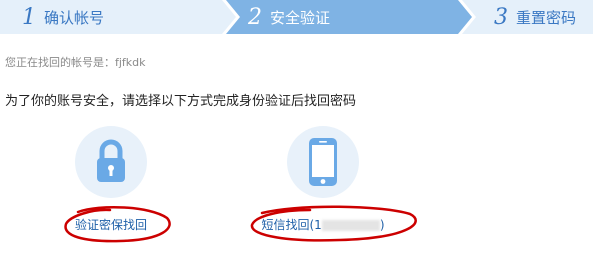 This screenshot has width=593, height=258. Describe the element at coordinates (300, 17) in the screenshot. I see `step-label: 安全验证` at that location.